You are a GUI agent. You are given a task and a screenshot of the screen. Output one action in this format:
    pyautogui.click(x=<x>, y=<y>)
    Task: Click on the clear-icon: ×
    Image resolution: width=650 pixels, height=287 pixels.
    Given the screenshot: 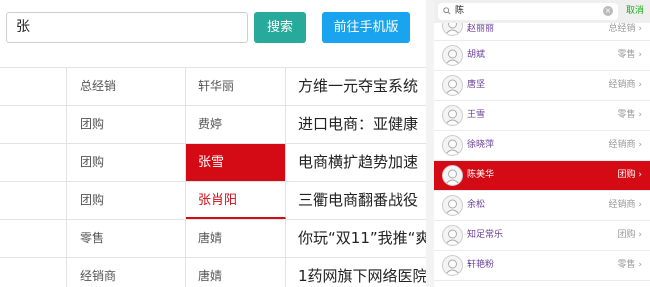 What is the action you would take?
    pyautogui.click(x=608, y=11)
    